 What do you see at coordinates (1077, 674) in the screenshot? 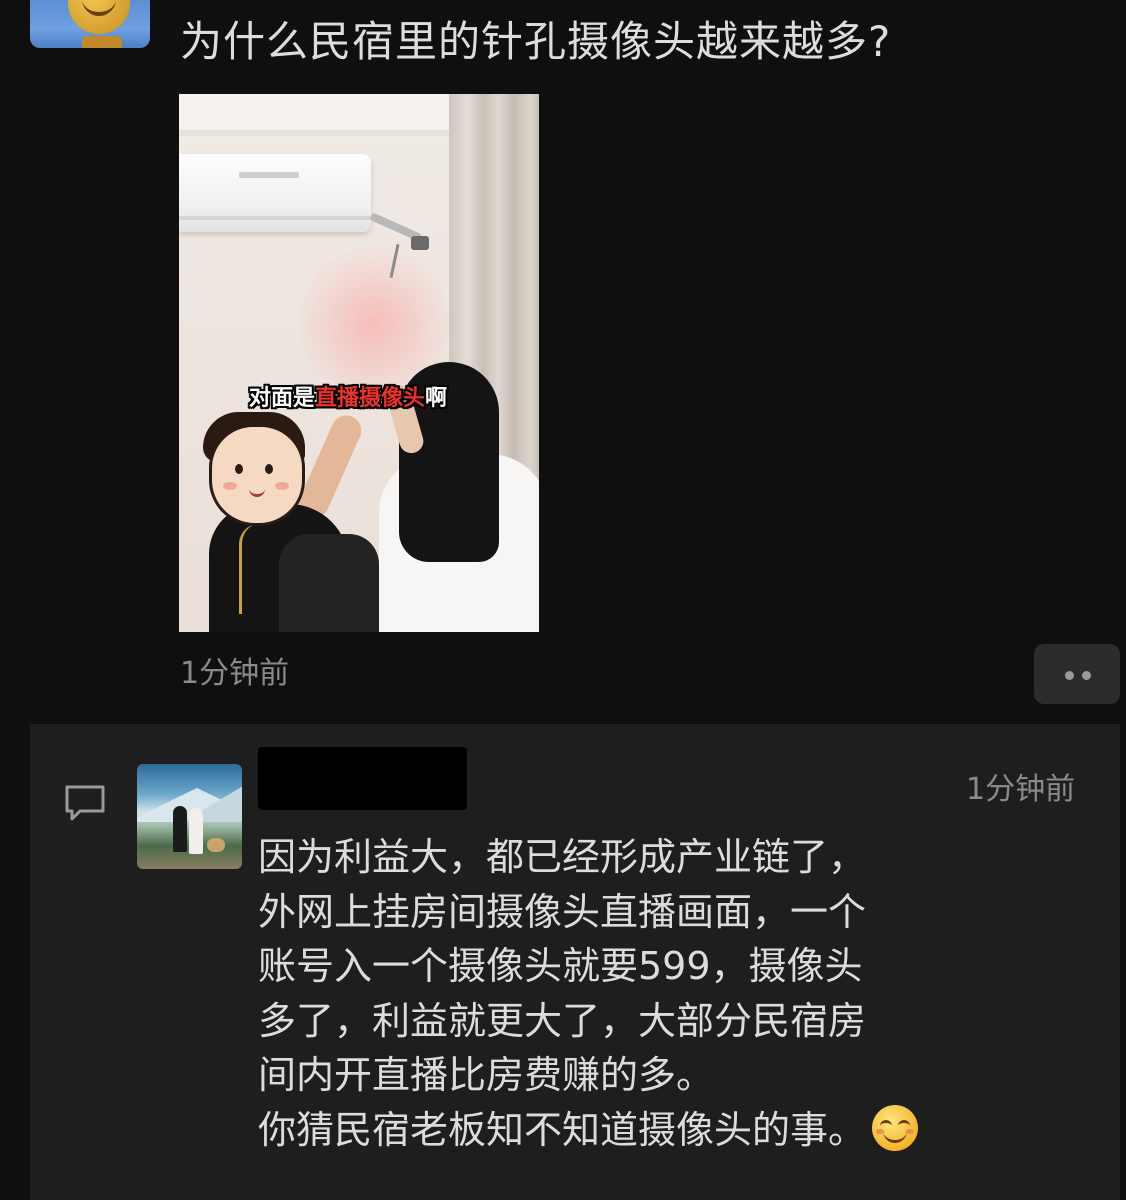
I see `more-options-button` at bounding box center [1077, 674].